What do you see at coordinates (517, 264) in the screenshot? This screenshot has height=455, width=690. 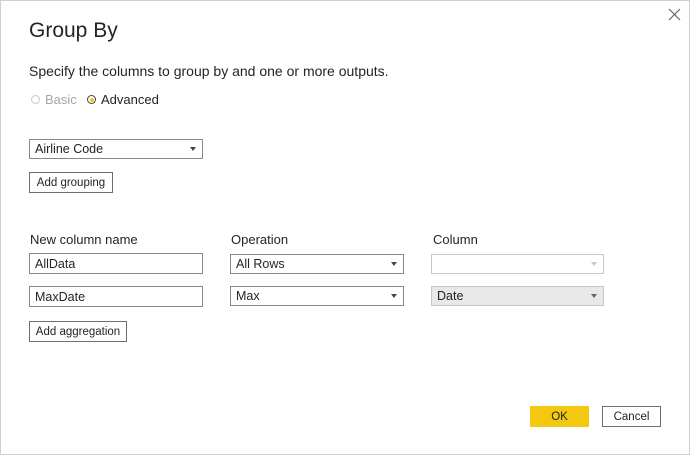 I see `column-select` at bounding box center [517, 264].